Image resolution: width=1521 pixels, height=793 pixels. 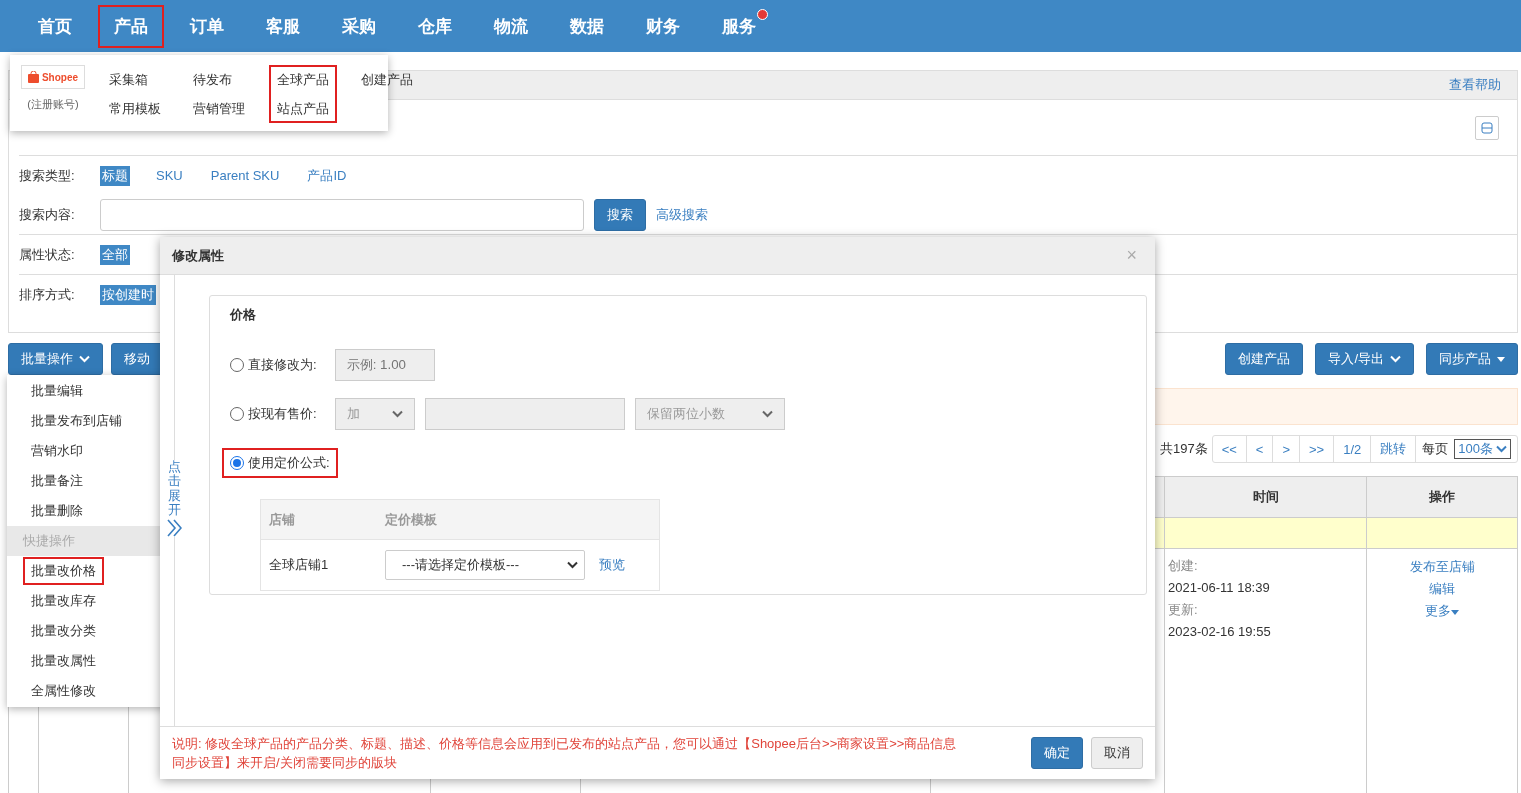 I want to click on filter-option: SKU, so click(x=169, y=175).